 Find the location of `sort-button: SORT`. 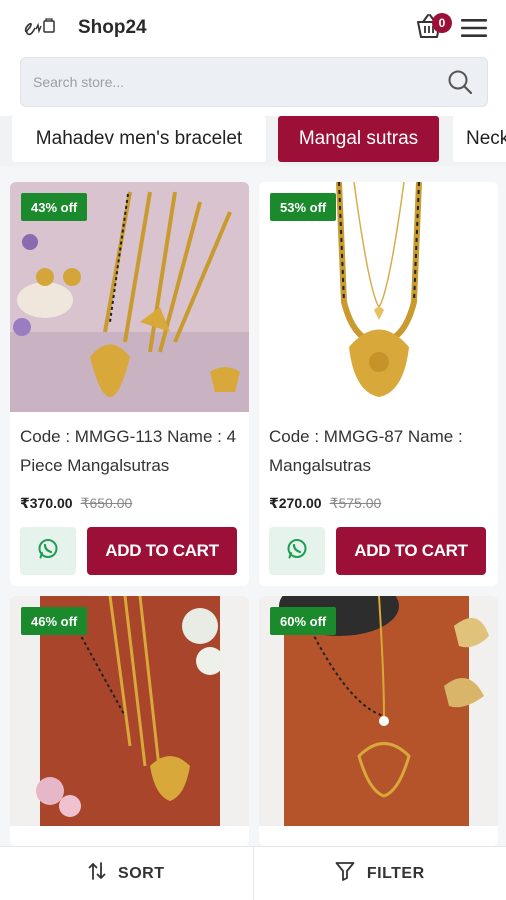

sort-button: SORT is located at coordinates (126, 873).